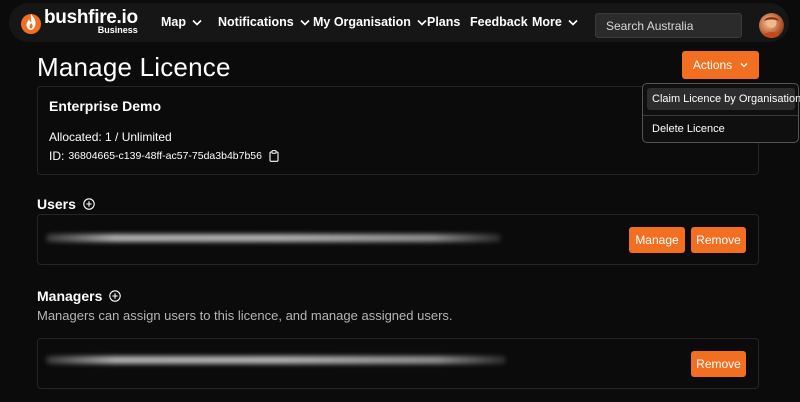 Image resolution: width=800 pixels, height=402 pixels. Describe the element at coordinates (362, 22) in the screenshot. I see `nav-item-label: My Organisation` at that location.